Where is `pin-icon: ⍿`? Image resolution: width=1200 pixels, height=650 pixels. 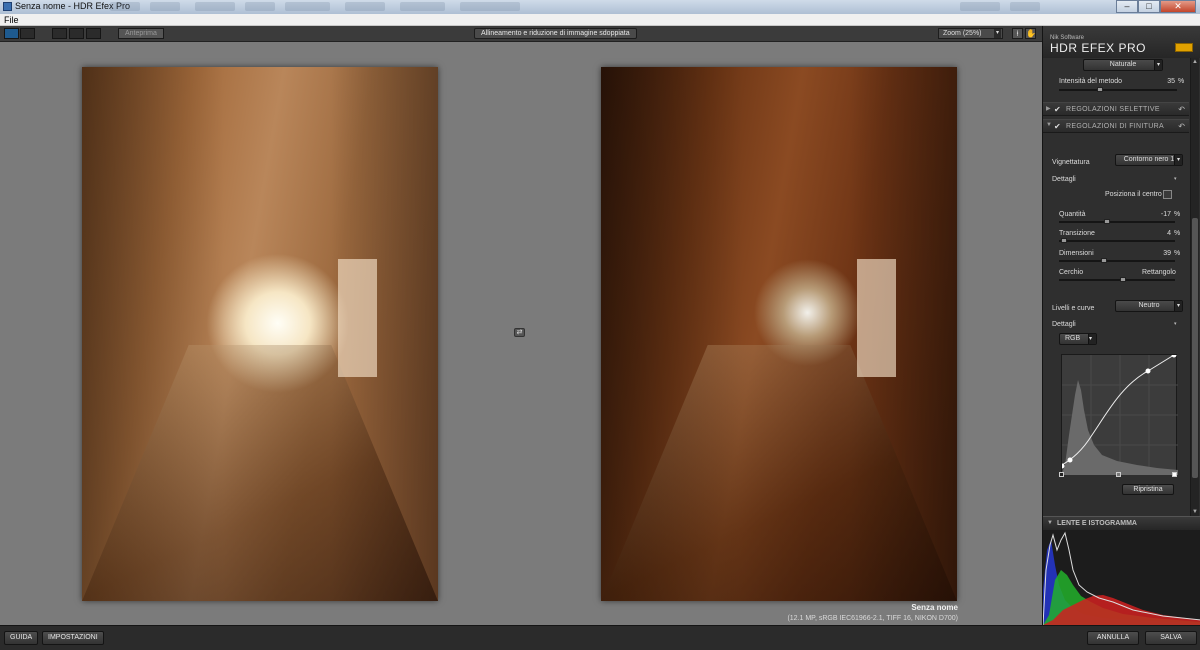
pin-icon: ⍿ is located at coordinates (1017, 33).